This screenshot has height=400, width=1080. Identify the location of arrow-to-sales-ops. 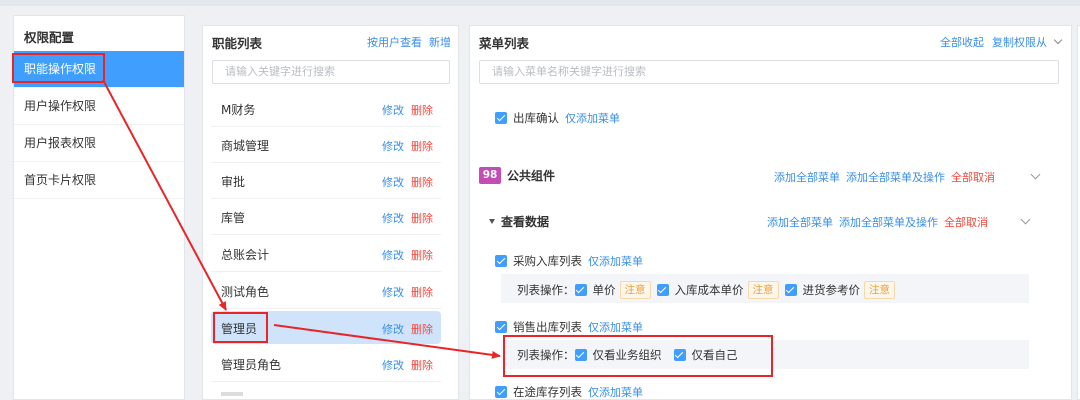
(387, 341).